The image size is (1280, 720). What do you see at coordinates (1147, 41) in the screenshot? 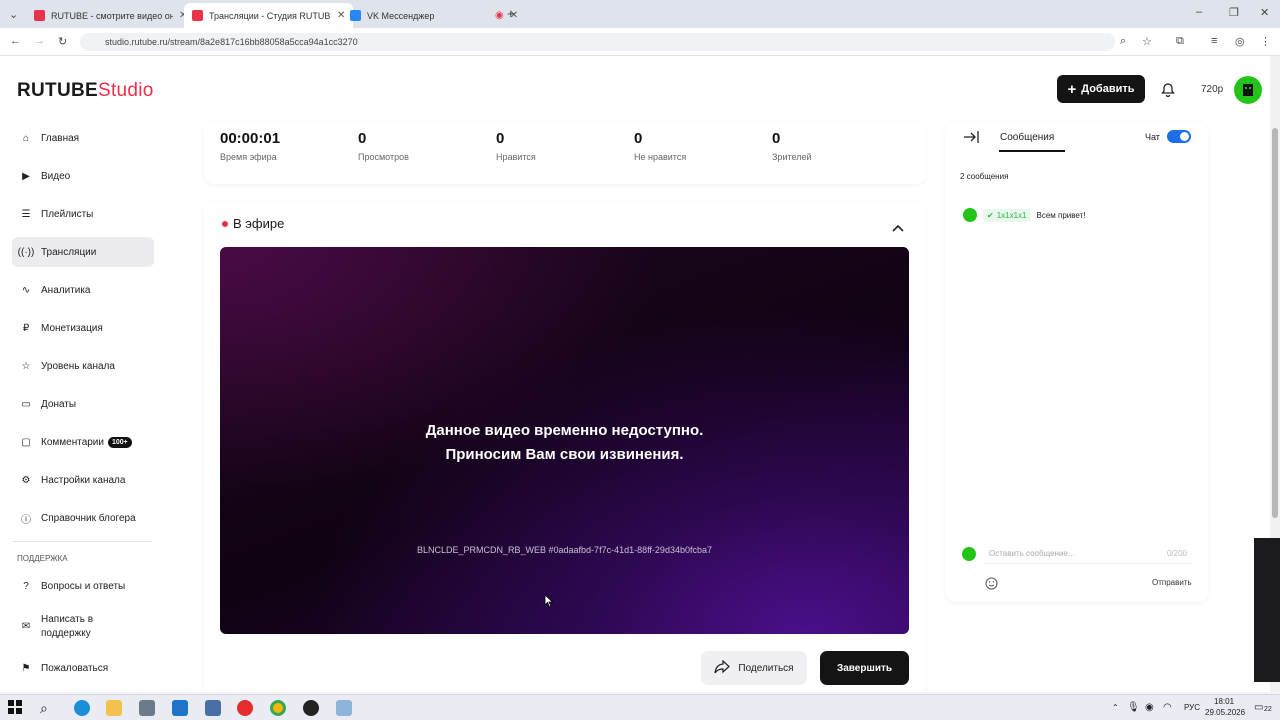
I see `bookmark-star-icon: ☆` at bounding box center [1147, 41].